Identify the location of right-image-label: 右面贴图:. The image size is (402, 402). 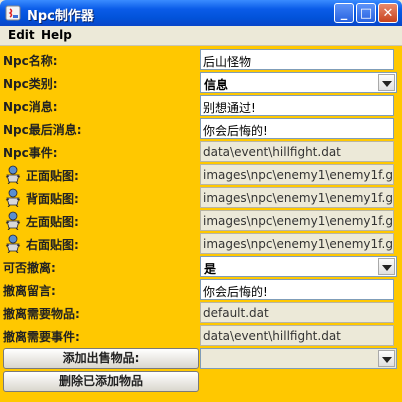
(52, 245).